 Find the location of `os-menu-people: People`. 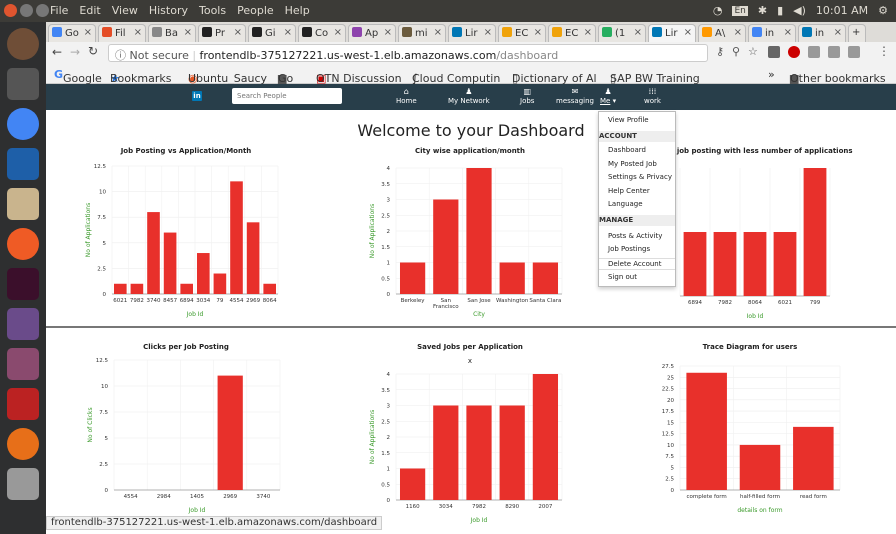

os-menu-people: People is located at coordinates (255, 10).